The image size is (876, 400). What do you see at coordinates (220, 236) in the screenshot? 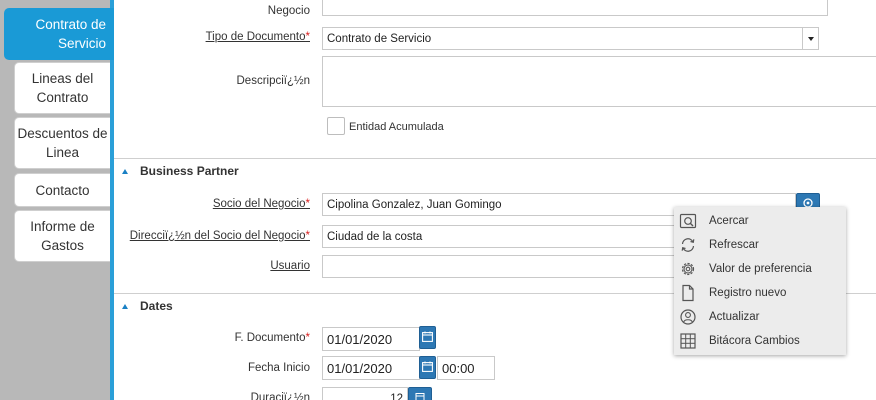
I see `direccion-socio-label: Direcciï¿½n del Socio del Negocio*` at bounding box center [220, 236].